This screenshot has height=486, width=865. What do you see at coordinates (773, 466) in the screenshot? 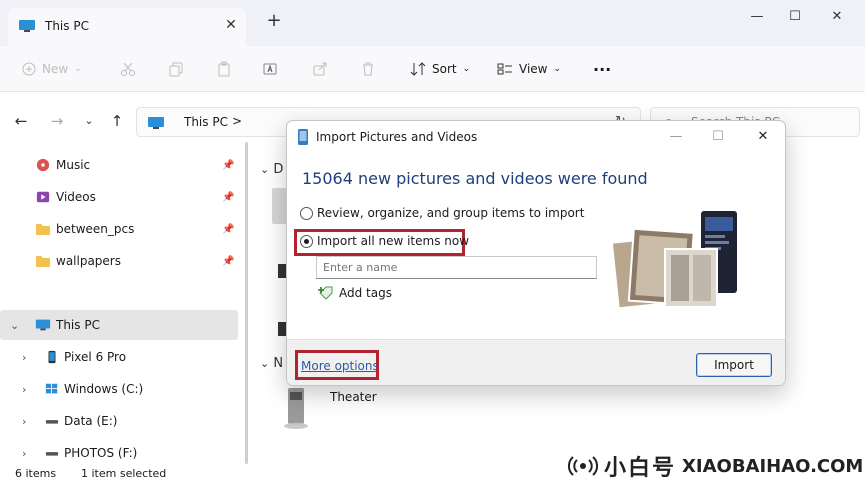
I see `watermark-en: XIAOBAIHAO.COM` at bounding box center [773, 466].